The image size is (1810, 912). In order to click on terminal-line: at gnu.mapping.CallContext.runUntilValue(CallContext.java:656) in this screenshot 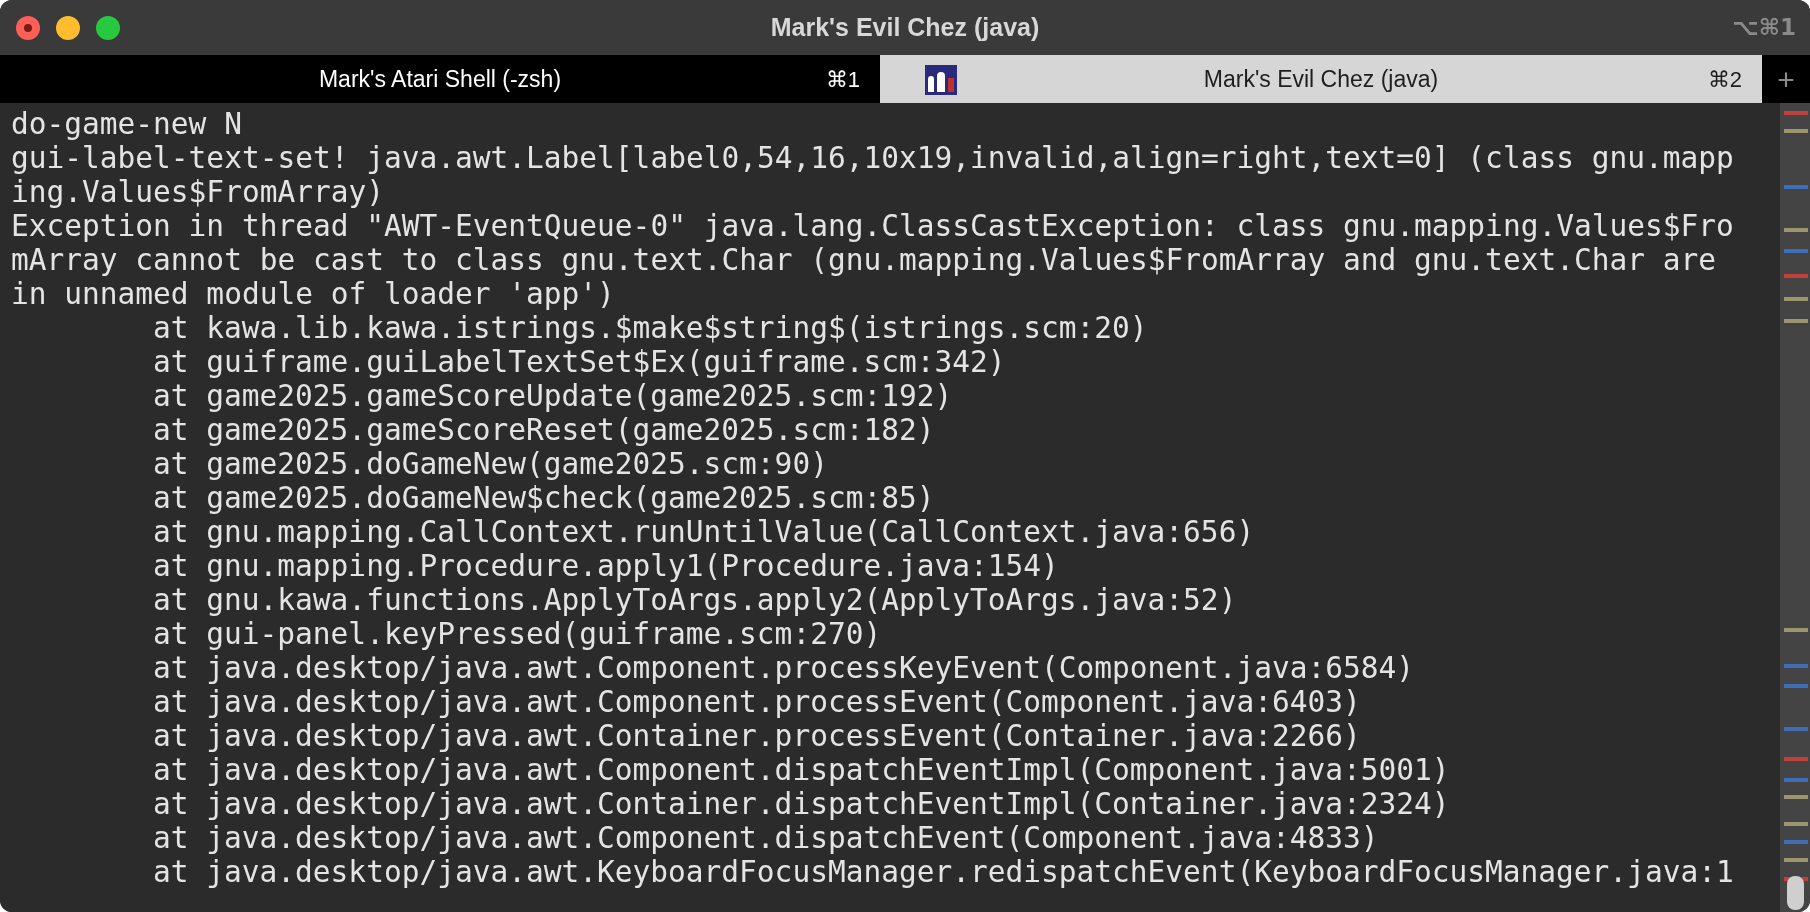, I will do `click(704, 532)`.